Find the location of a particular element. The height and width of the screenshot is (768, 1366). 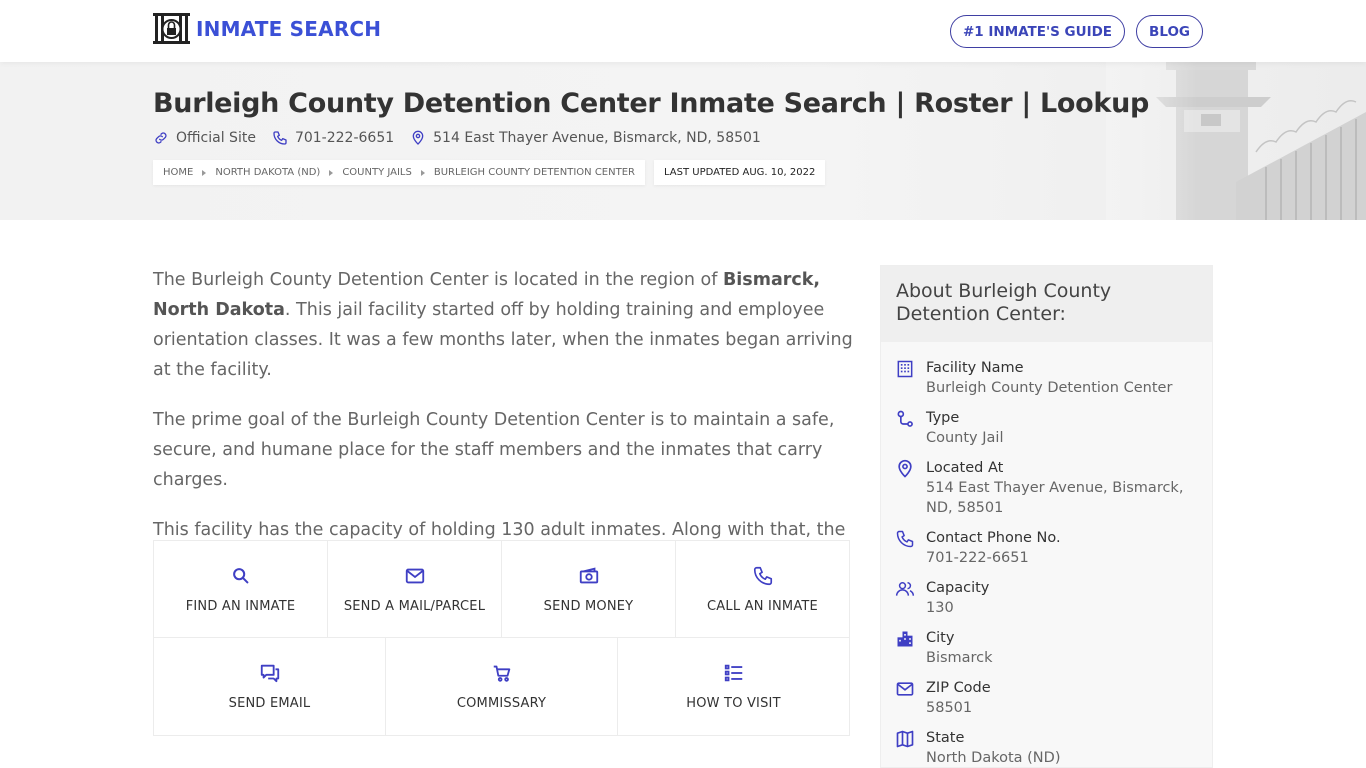

info-city: City Bismarck is located at coordinates (1046, 648).